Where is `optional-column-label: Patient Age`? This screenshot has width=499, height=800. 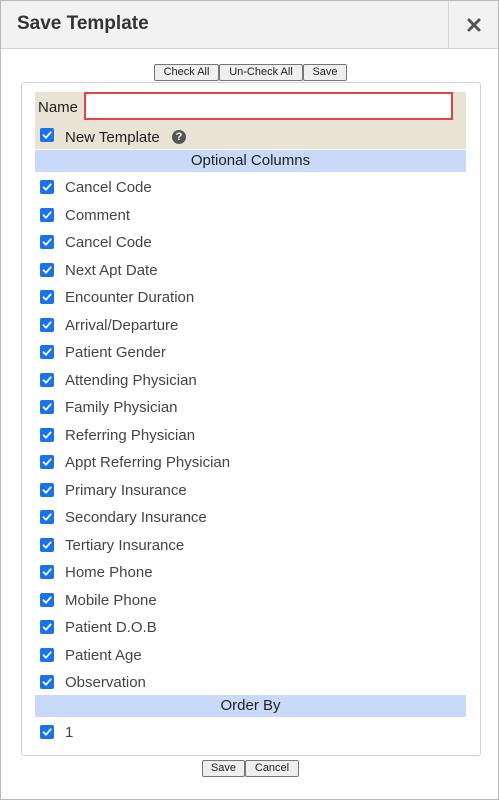 optional-column-label: Patient Age is located at coordinates (103, 655).